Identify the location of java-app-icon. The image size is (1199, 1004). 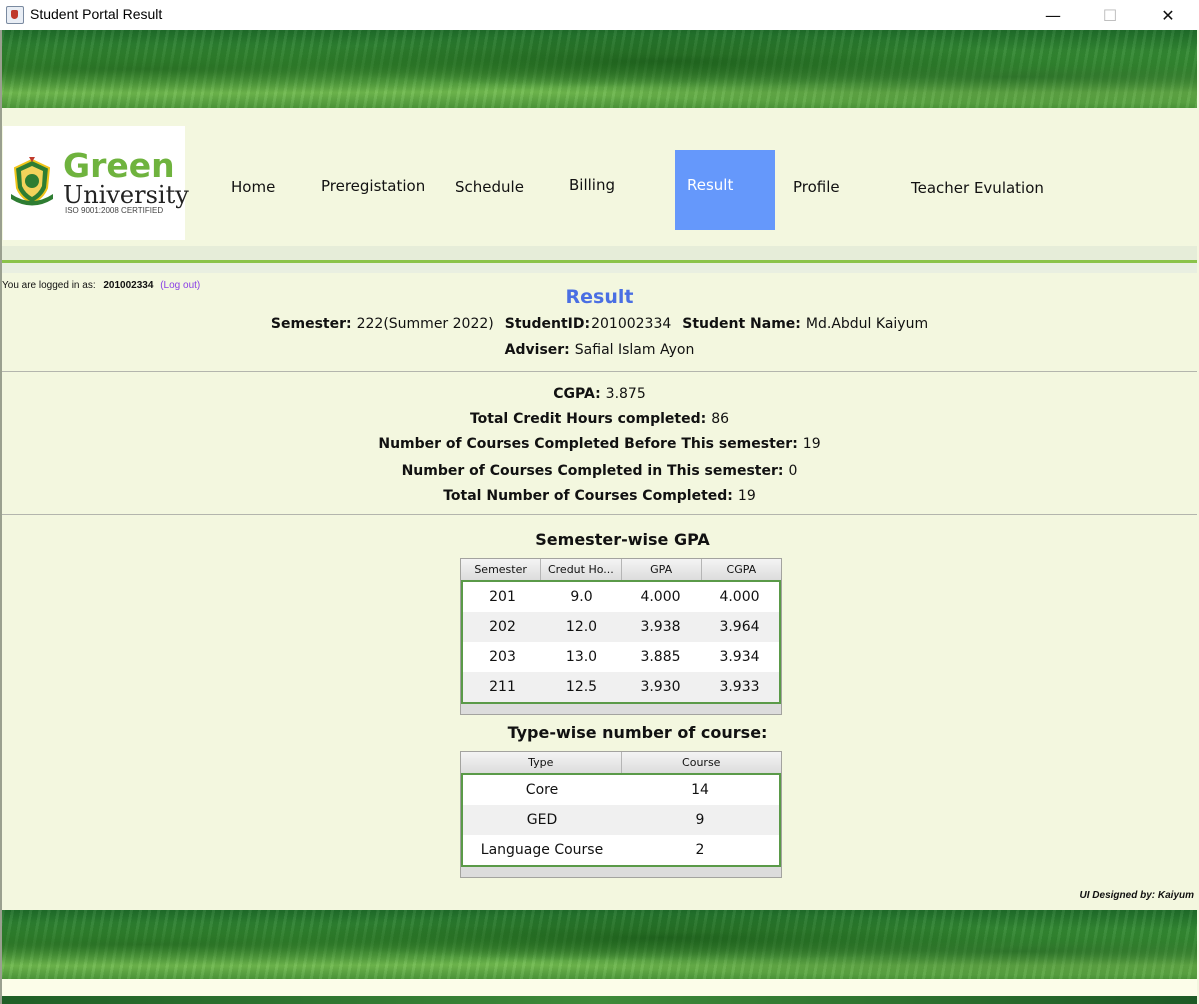
(15, 15).